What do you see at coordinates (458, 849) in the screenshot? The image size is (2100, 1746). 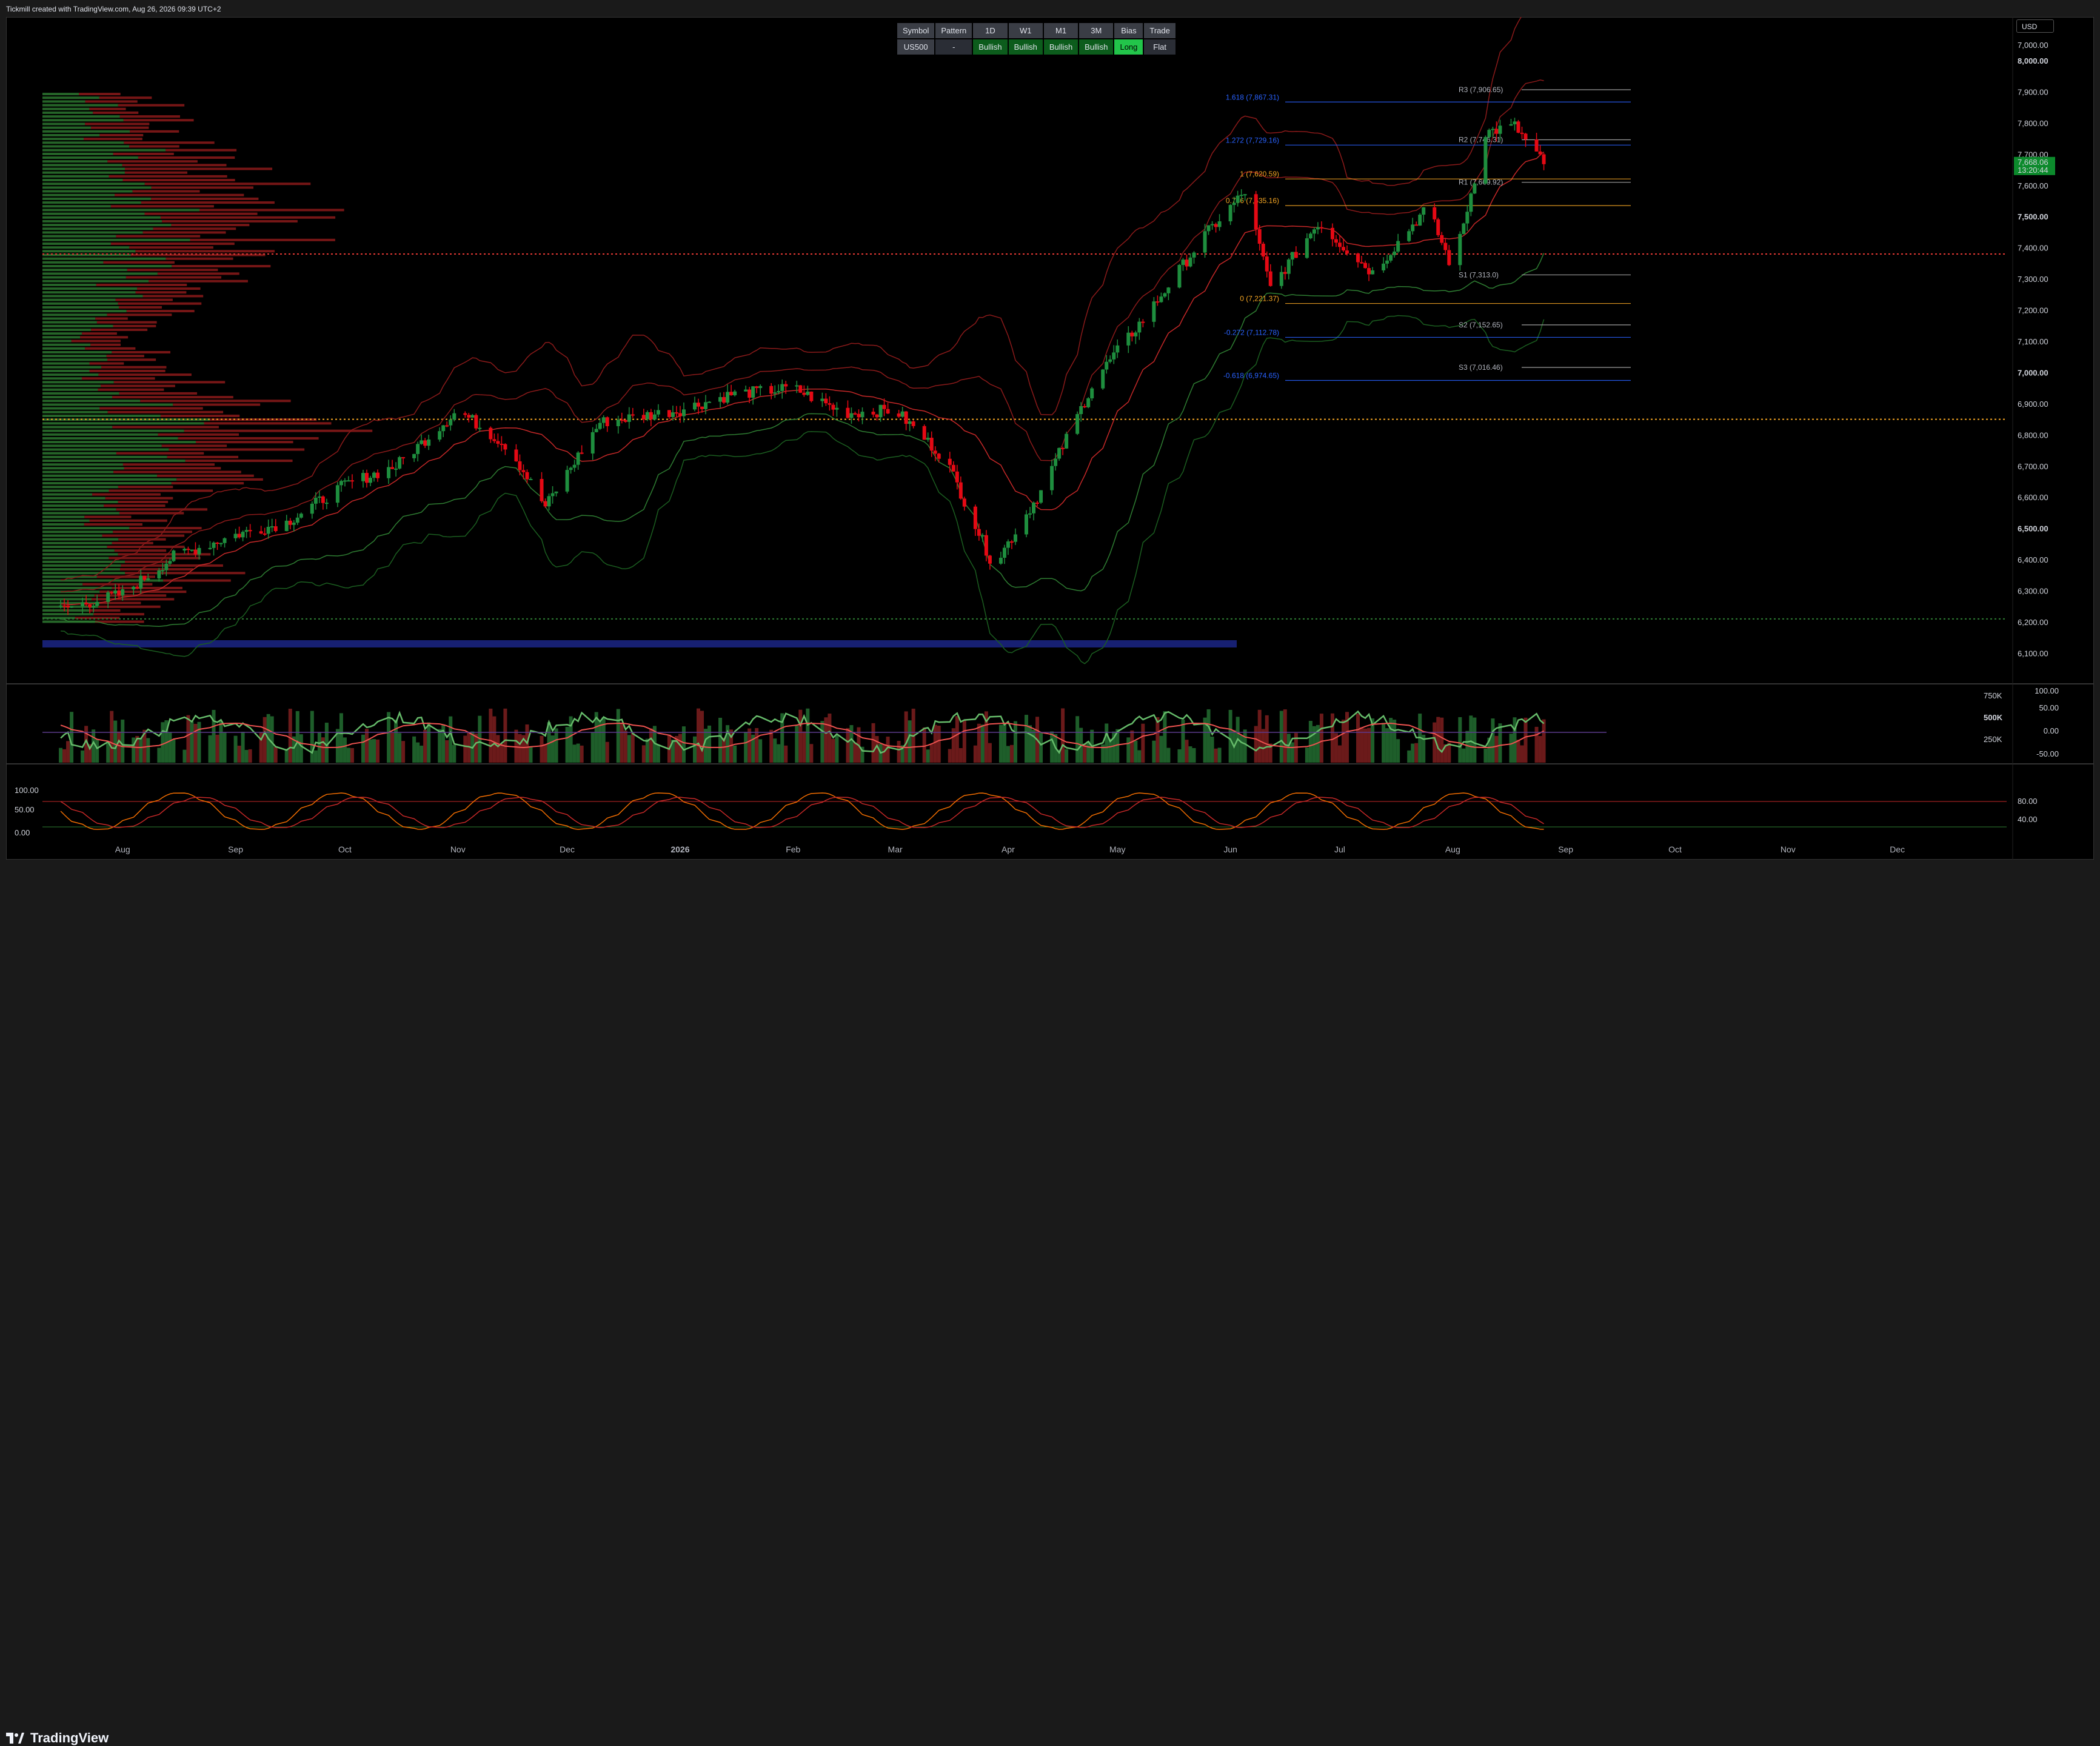 I see `time-tick-3: Nov` at bounding box center [458, 849].